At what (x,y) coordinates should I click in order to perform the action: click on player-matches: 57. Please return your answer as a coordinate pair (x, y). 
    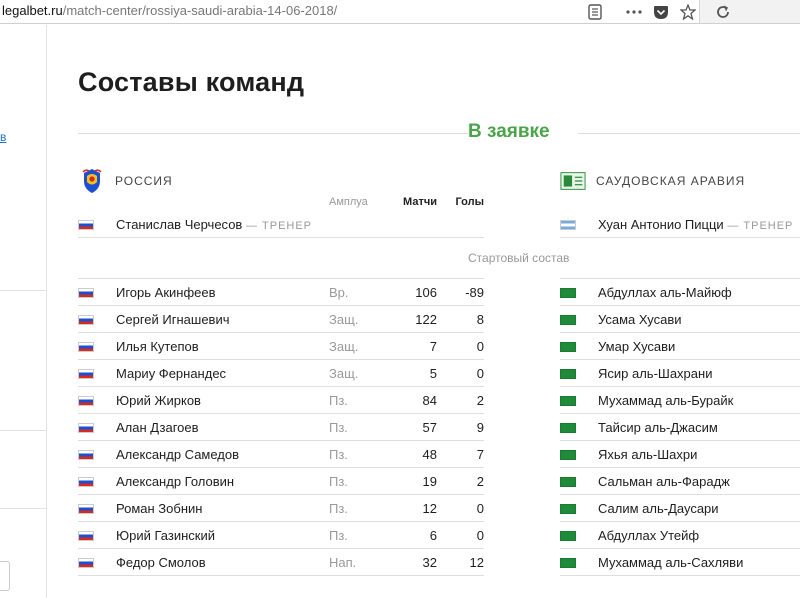
    Looking at the image, I should click on (429, 427).